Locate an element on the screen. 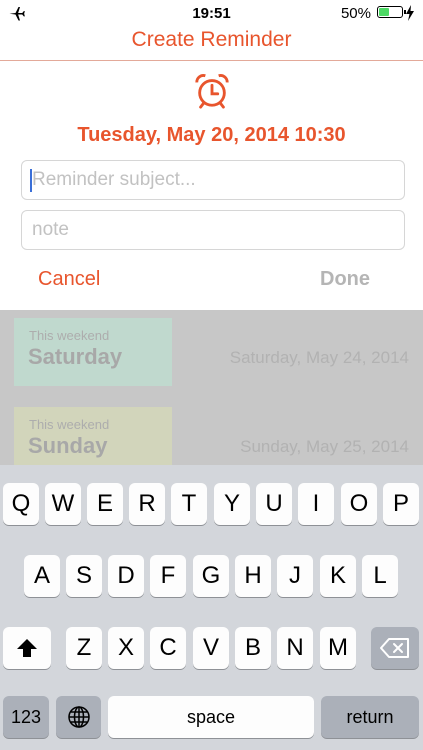 This screenshot has width=423, height=750. battery-percentage: 50% is located at coordinates (355, 13).